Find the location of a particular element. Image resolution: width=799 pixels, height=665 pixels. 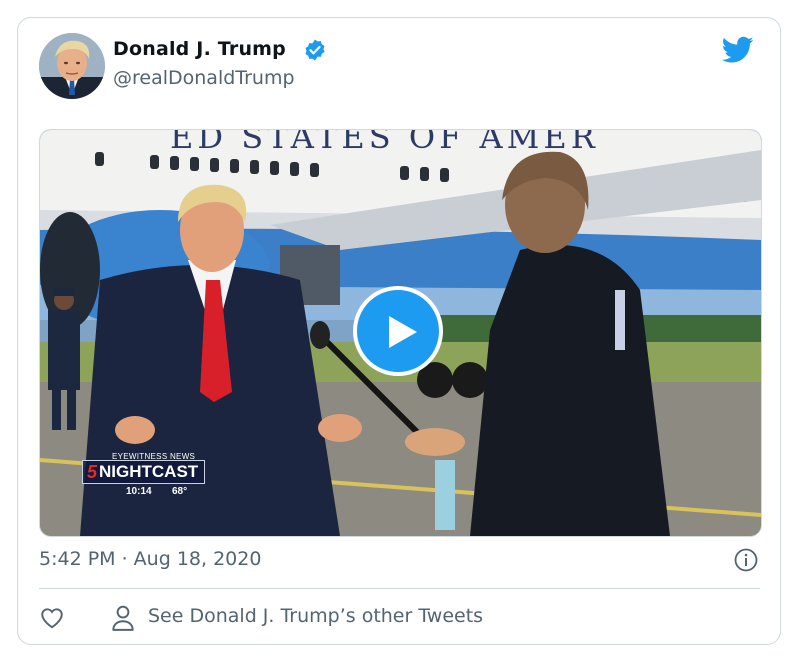

news-temperature: 68° is located at coordinates (180, 491).